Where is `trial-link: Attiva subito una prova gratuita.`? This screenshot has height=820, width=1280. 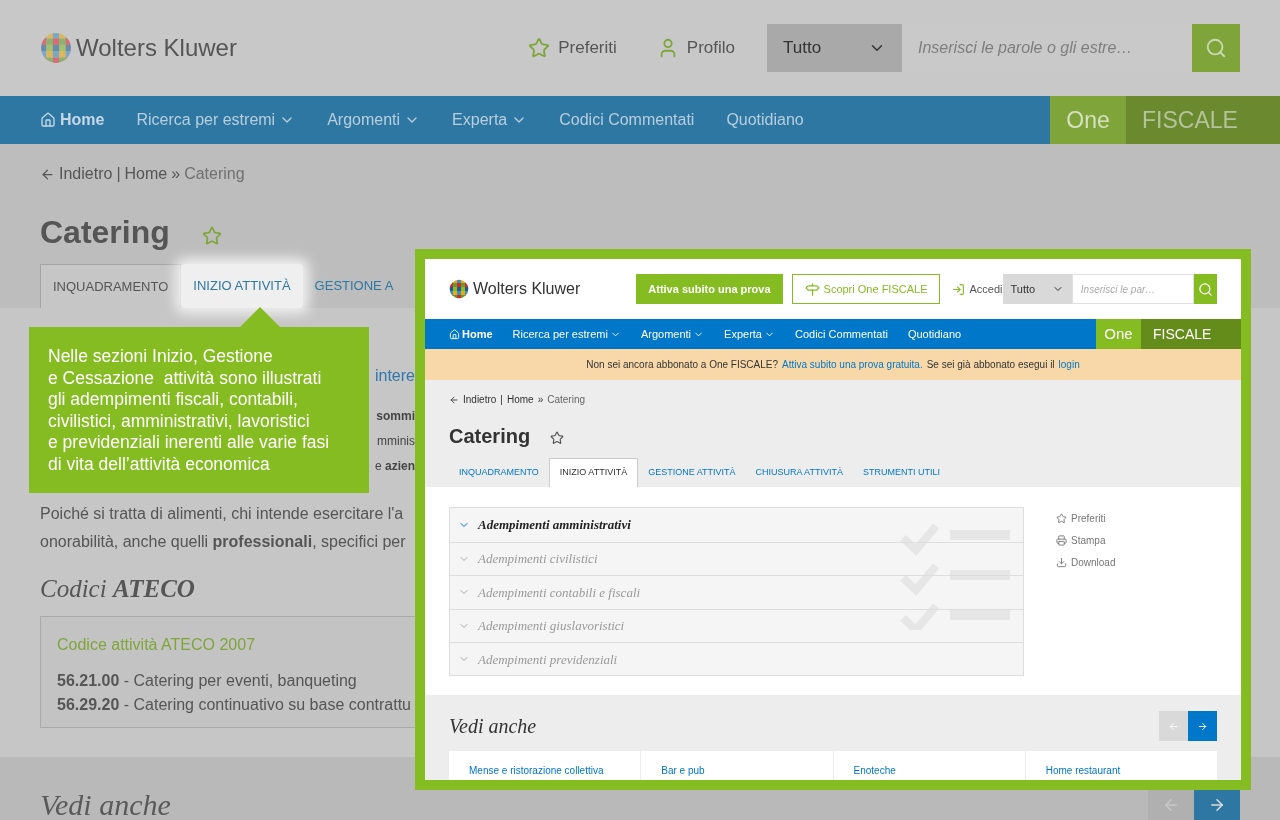
trial-link: Attiva subito una prova gratuita. is located at coordinates (852, 364).